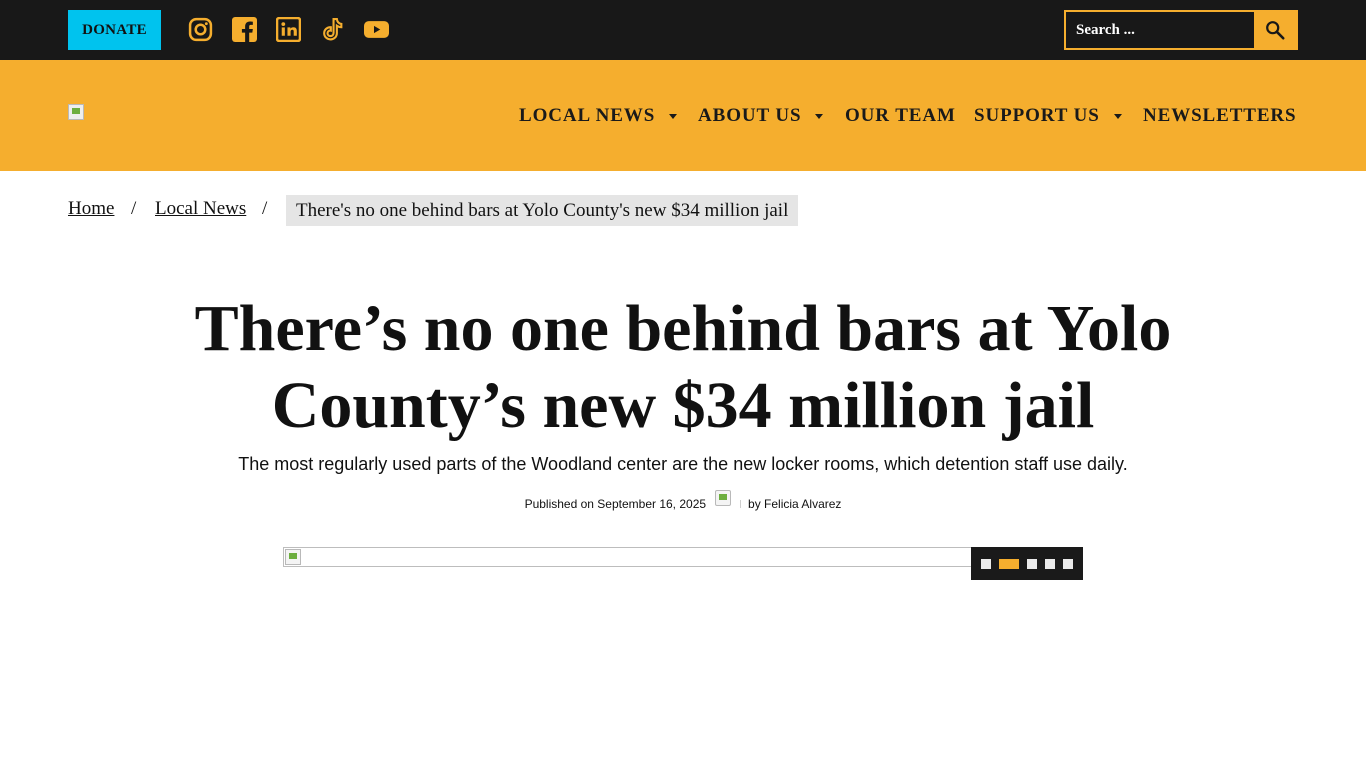 This screenshot has width=1366, height=768. Describe the element at coordinates (332, 29) in the screenshot. I see `tiktok-icon` at that location.